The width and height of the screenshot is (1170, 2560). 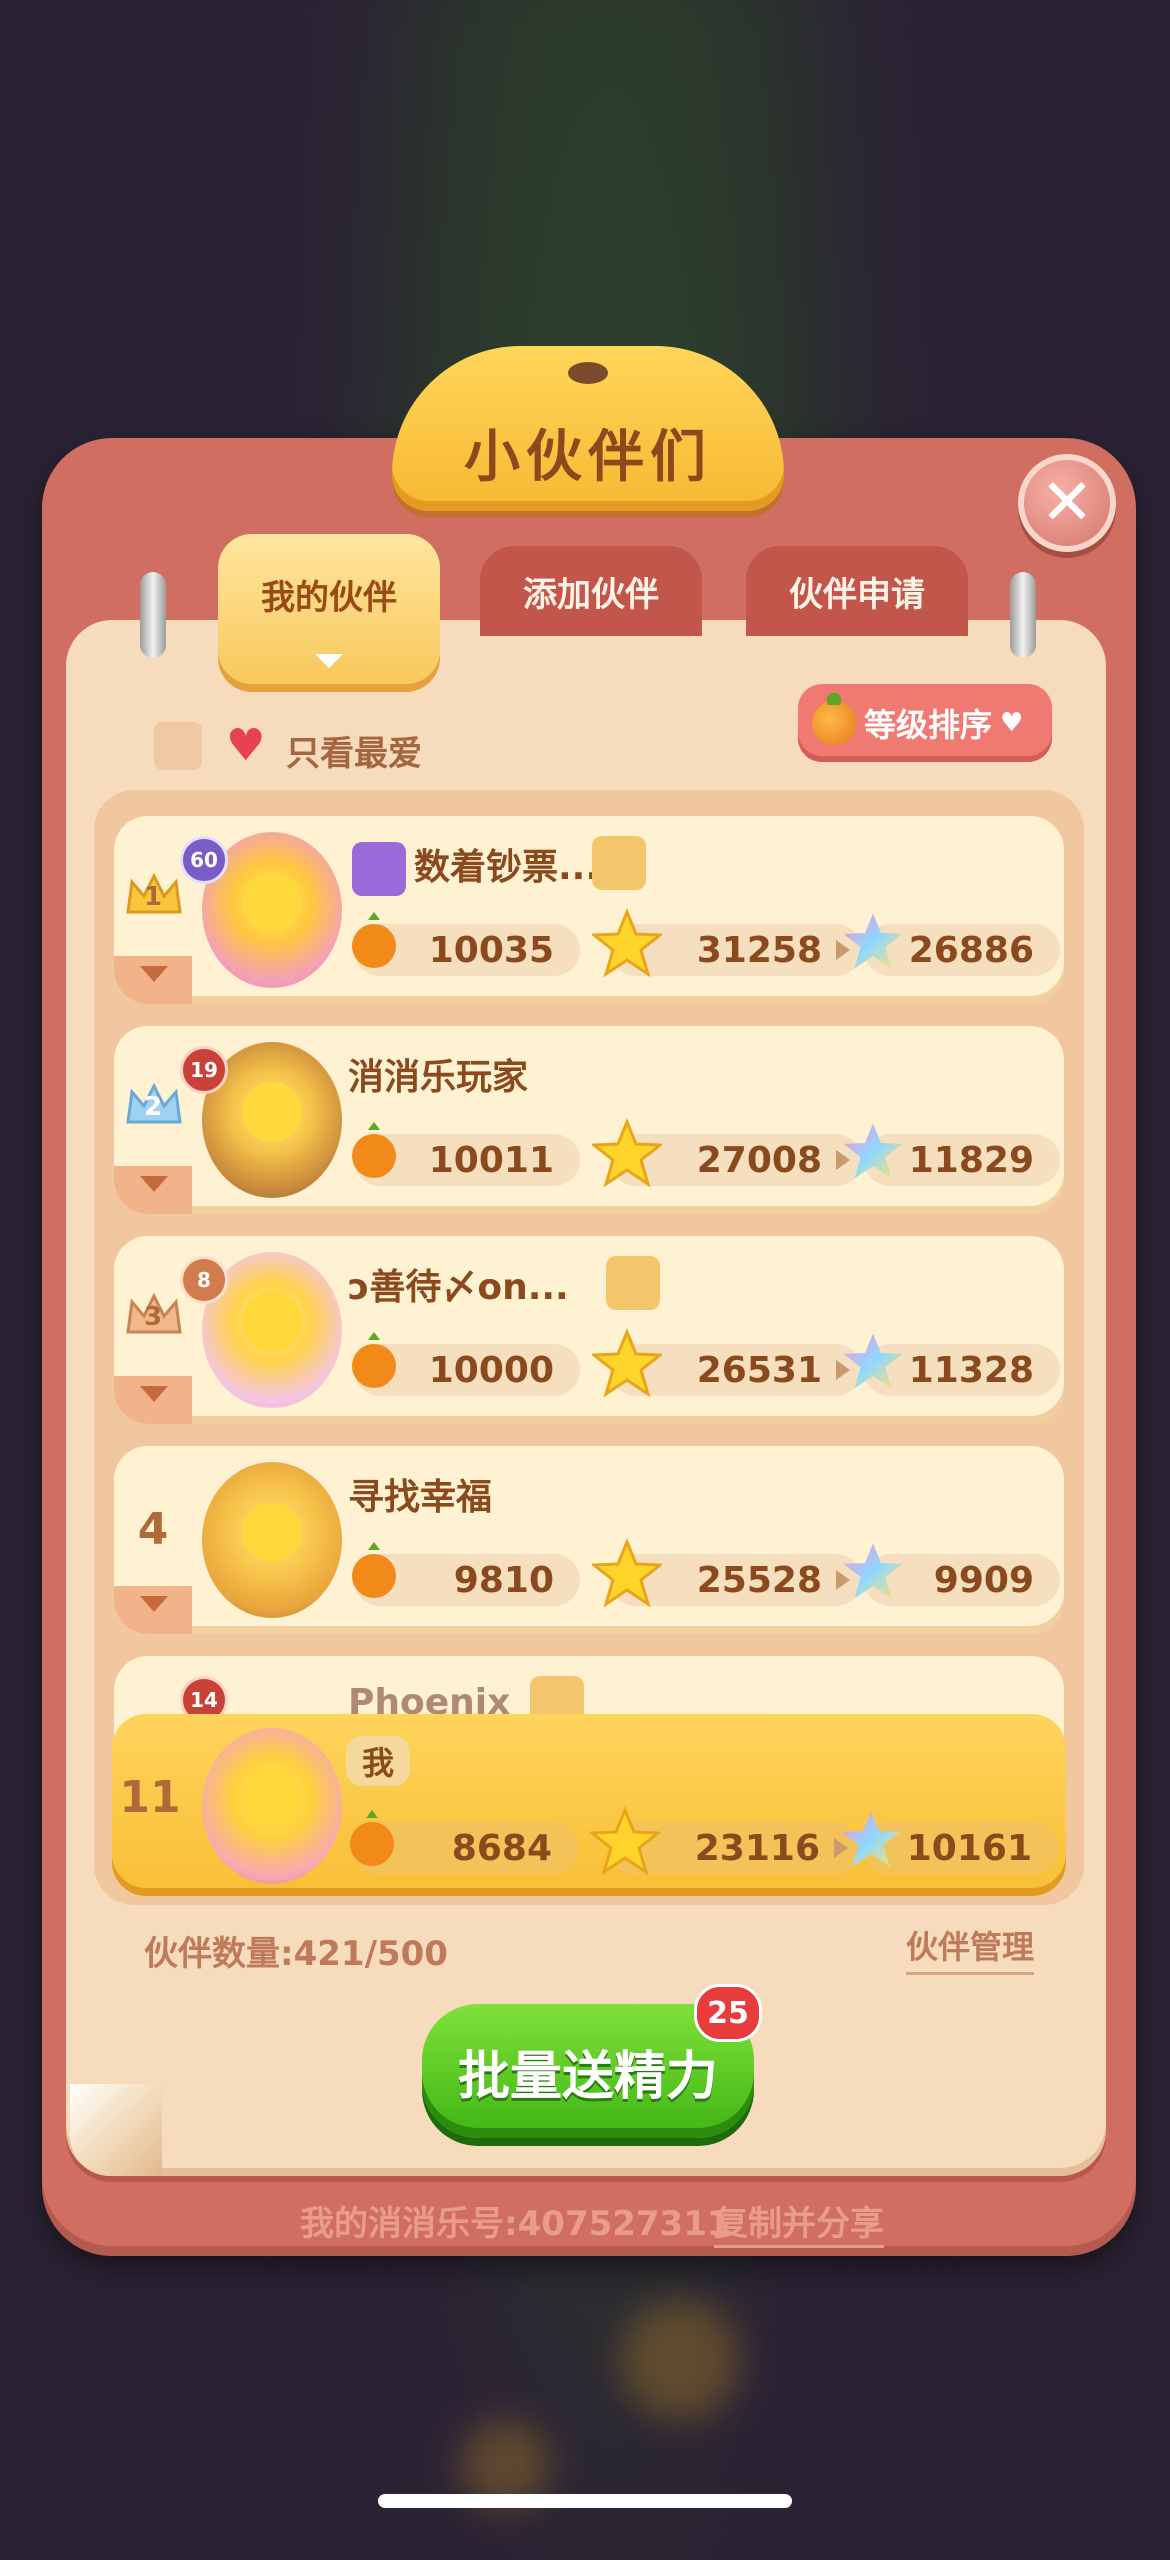 I want to click on binder-ring-left, so click(x=153, y=615).